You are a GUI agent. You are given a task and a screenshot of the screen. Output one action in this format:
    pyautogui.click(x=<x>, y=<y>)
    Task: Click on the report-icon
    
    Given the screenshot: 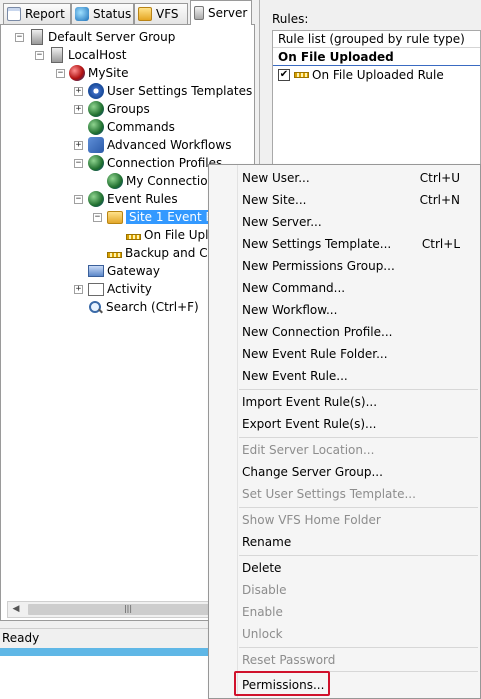 What is the action you would take?
    pyautogui.click(x=14, y=14)
    